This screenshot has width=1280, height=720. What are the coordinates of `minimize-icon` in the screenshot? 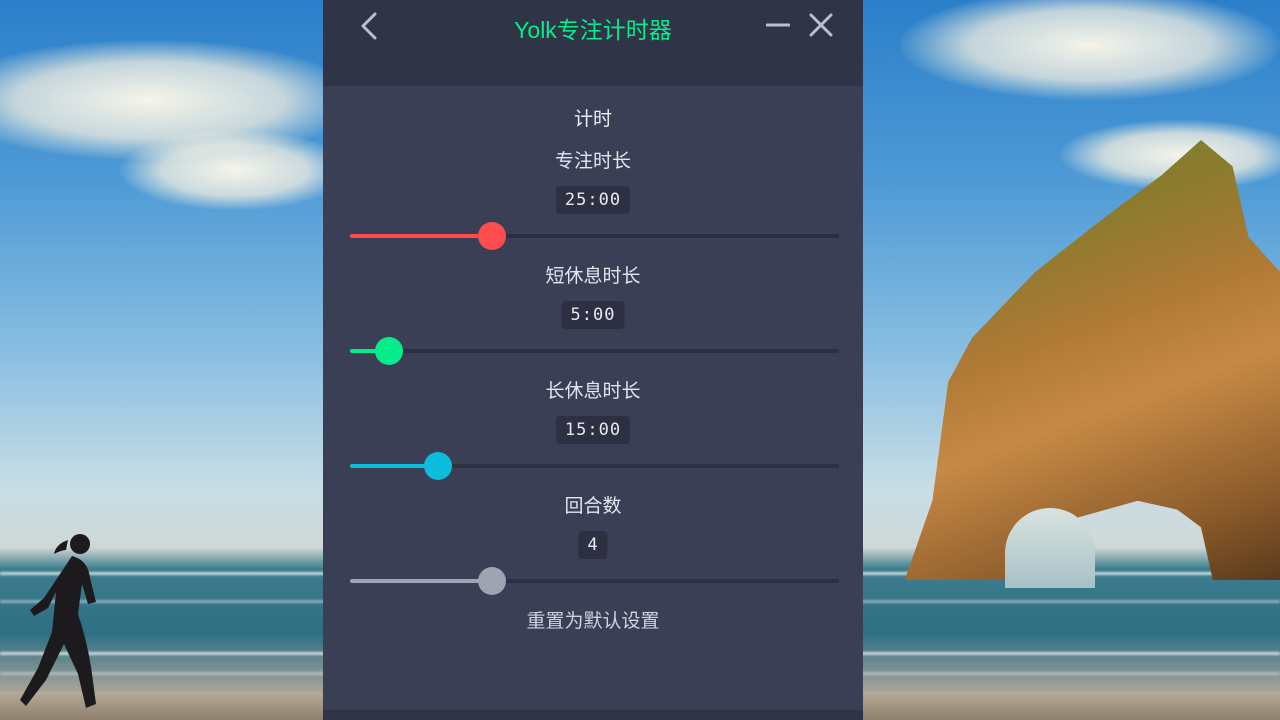 It's located at (778, 25).